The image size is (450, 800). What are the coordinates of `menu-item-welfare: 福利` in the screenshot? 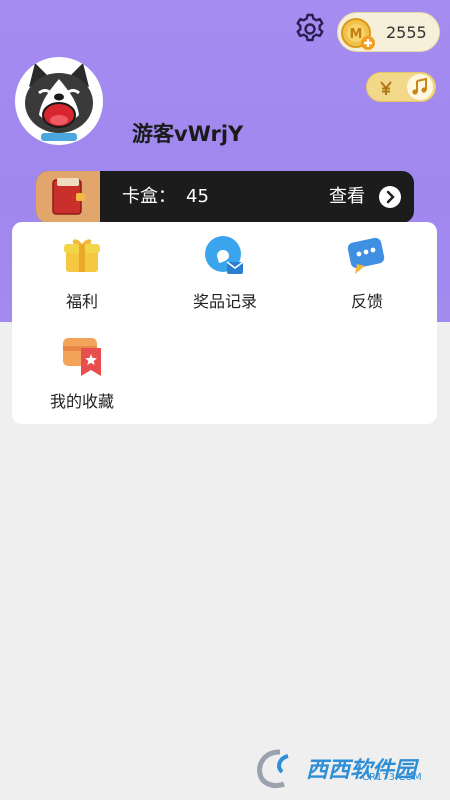 It's located at (82, 279).